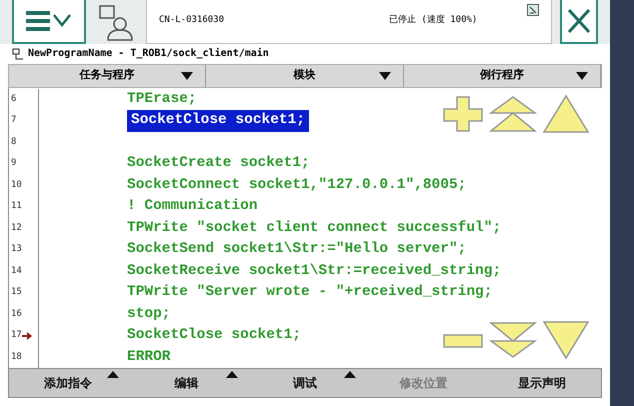 The image size is (634, 406). I want to click on line-number: 15, so click(16, 293).